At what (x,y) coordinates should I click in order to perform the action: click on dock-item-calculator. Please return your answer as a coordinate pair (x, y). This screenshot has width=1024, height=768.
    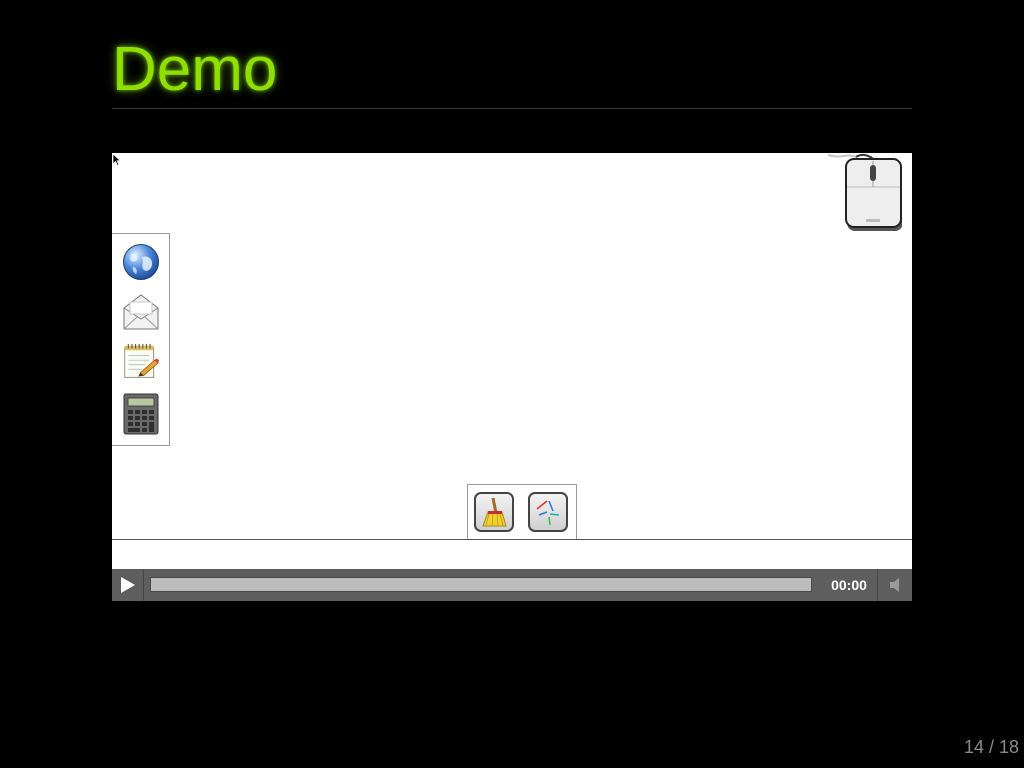
    Looking at the image, I should click on (141, 414).